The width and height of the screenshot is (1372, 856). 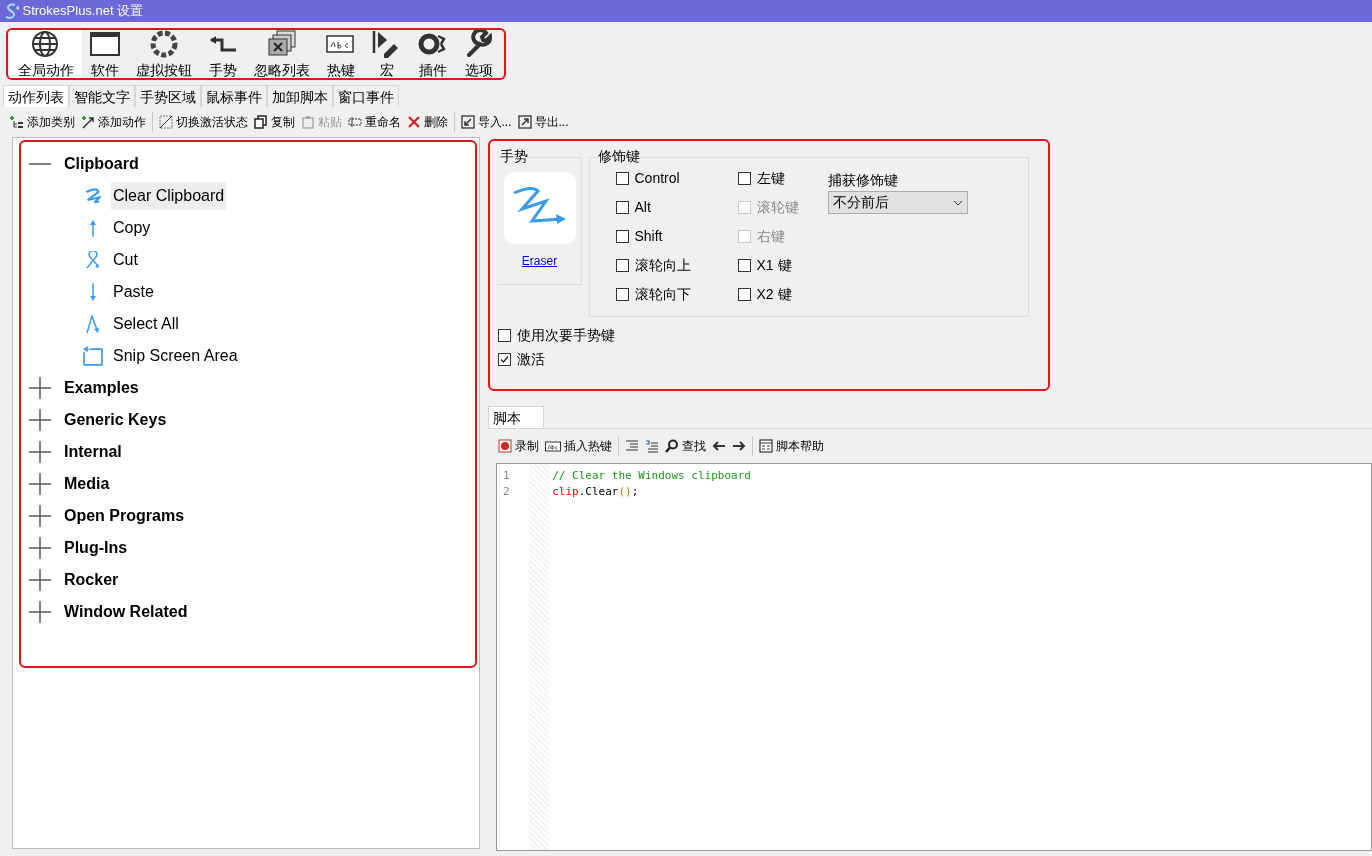 I want to click on chevron-down-icon, so click(x=957, y=202).